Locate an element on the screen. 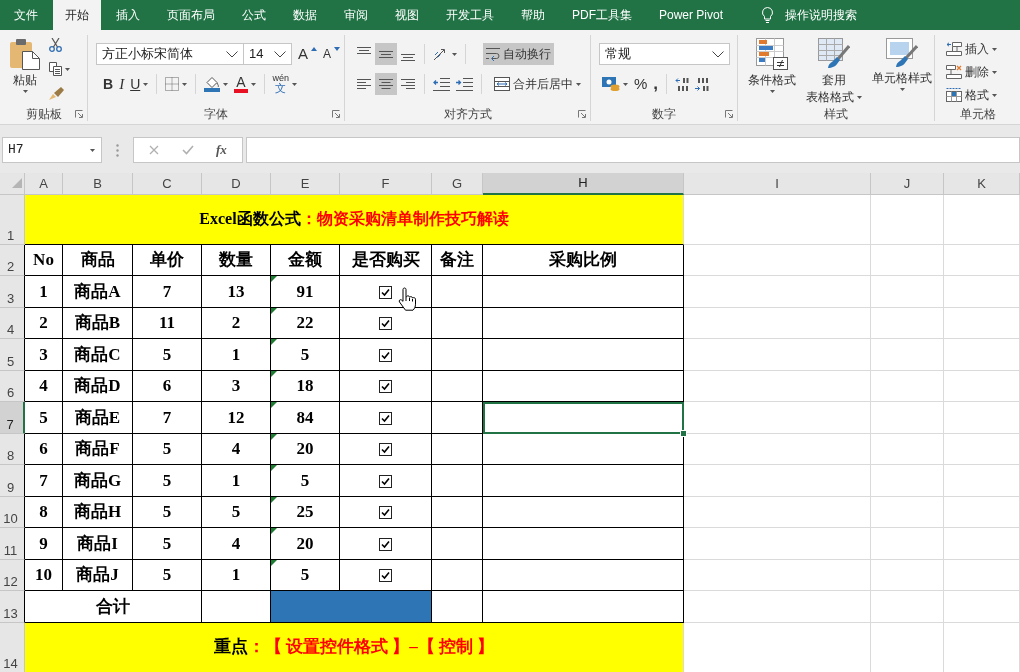  column-header: B is located at coordinates (98, 184).